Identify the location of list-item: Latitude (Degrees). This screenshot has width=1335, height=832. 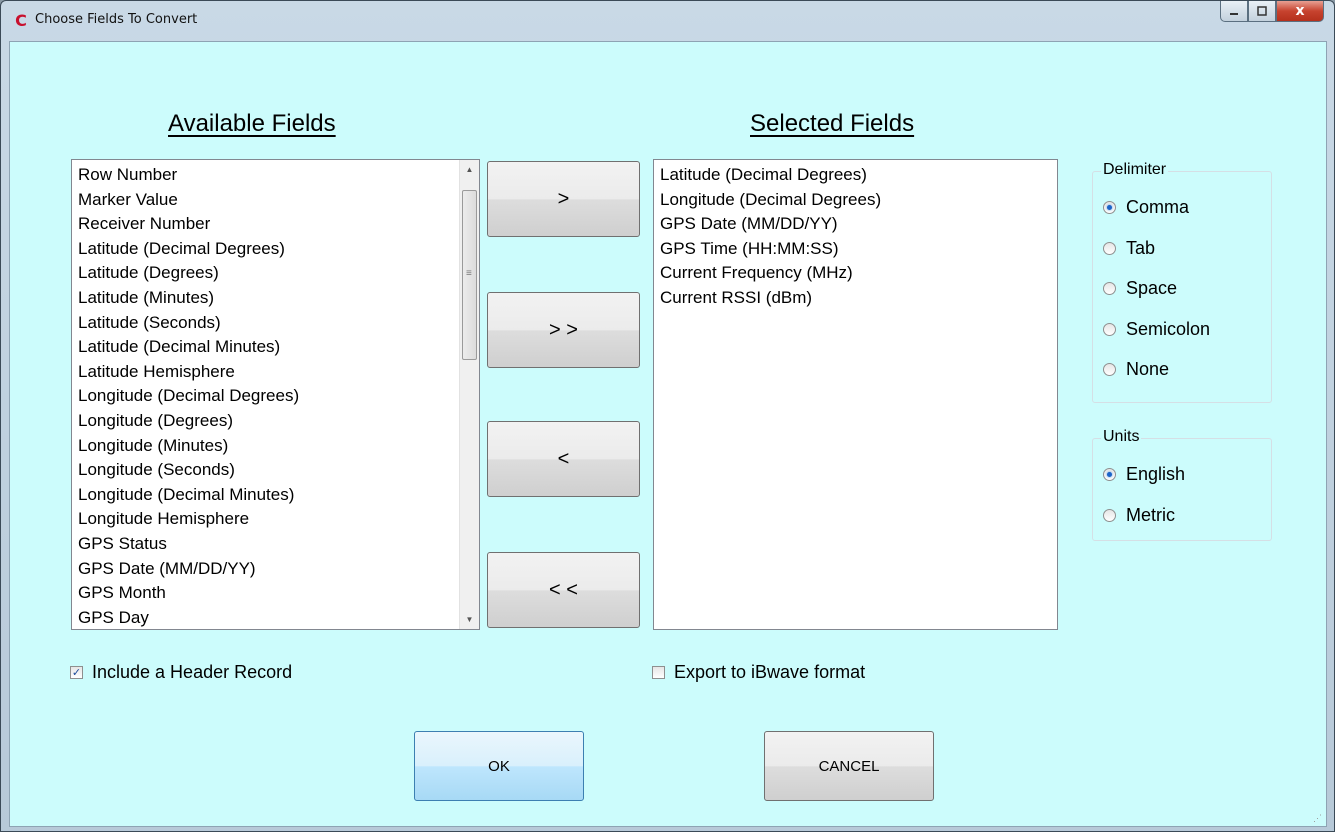
(275, 273).